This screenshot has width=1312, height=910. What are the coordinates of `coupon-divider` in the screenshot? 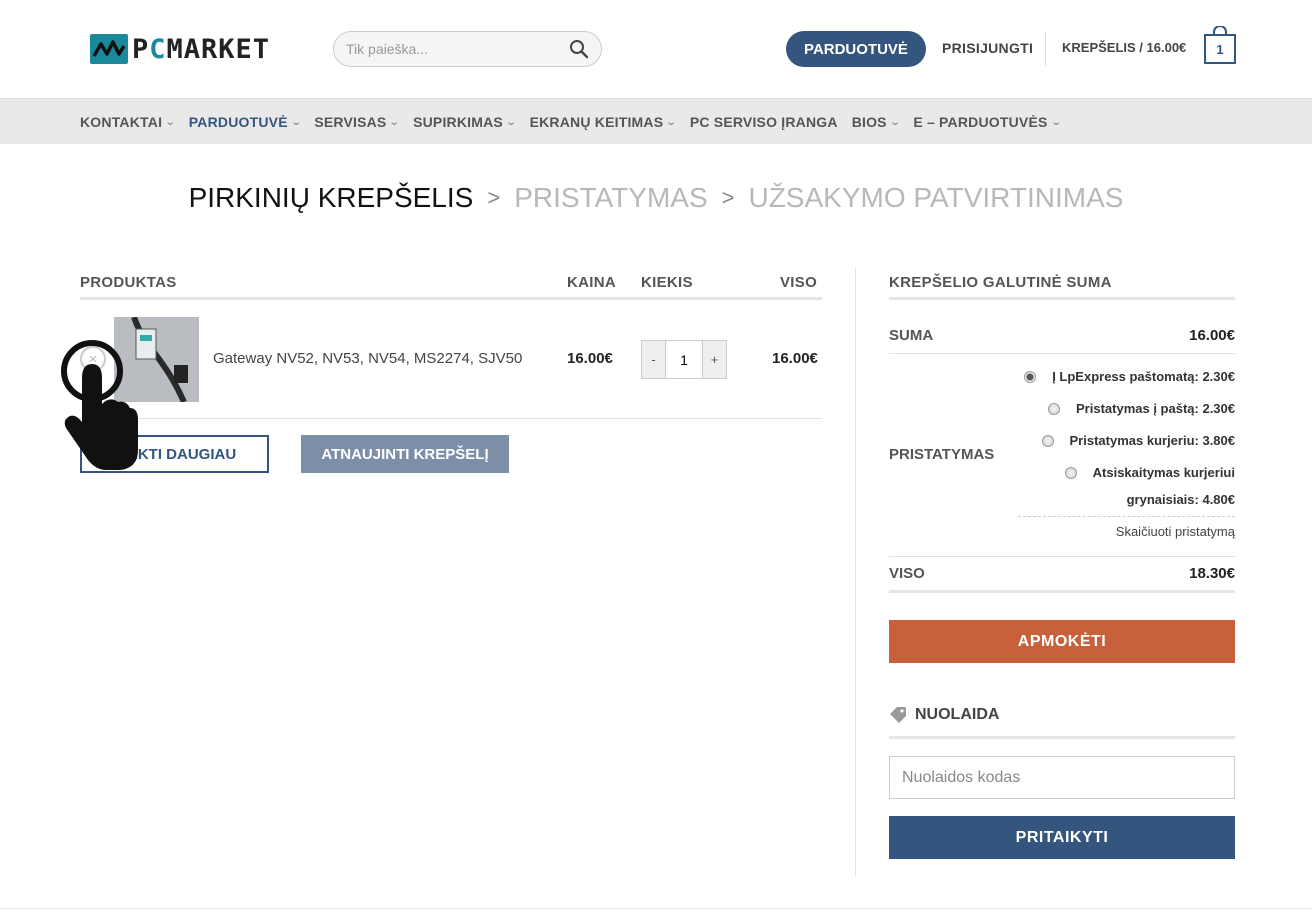 It's located at (1062, 737).